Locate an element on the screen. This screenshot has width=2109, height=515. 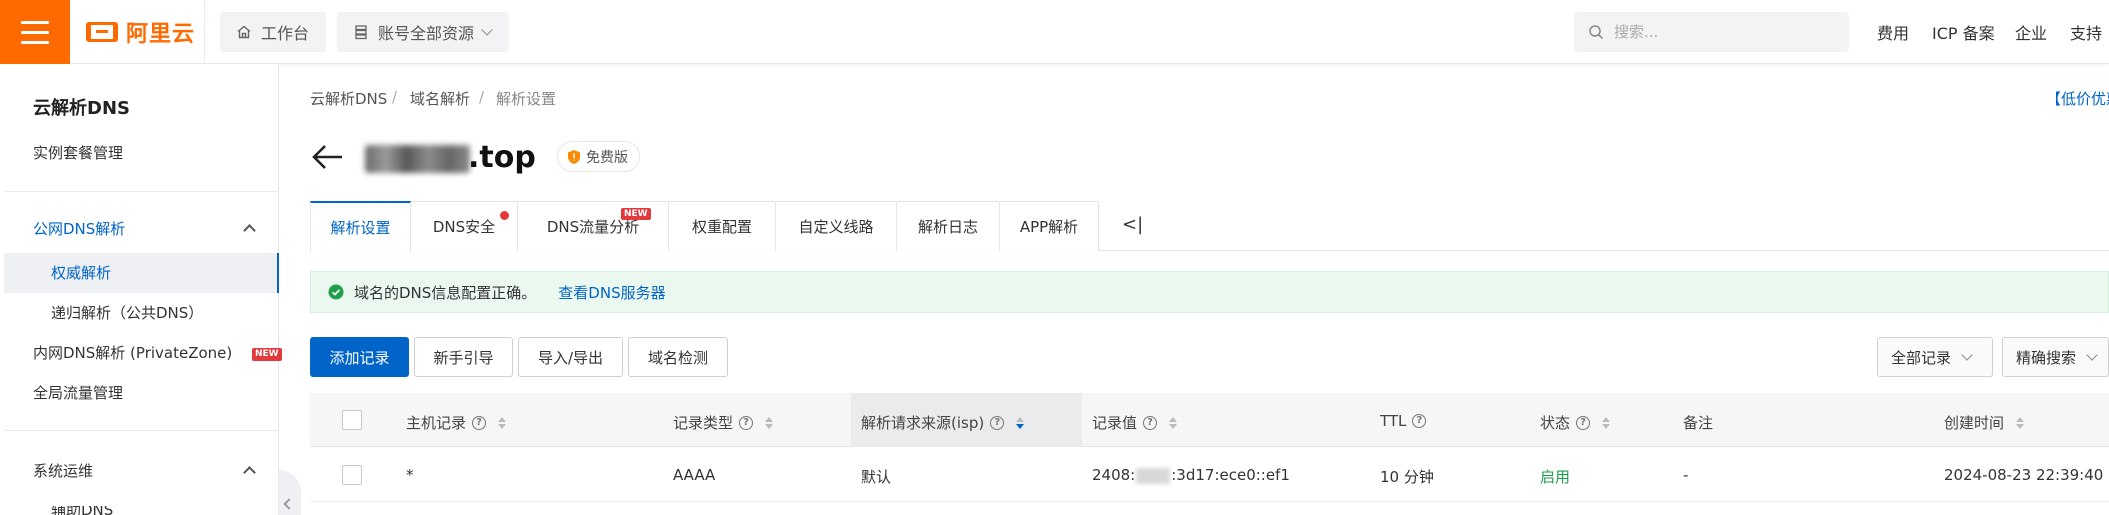
back-arrow-icon is located at coordinates (327, 157).